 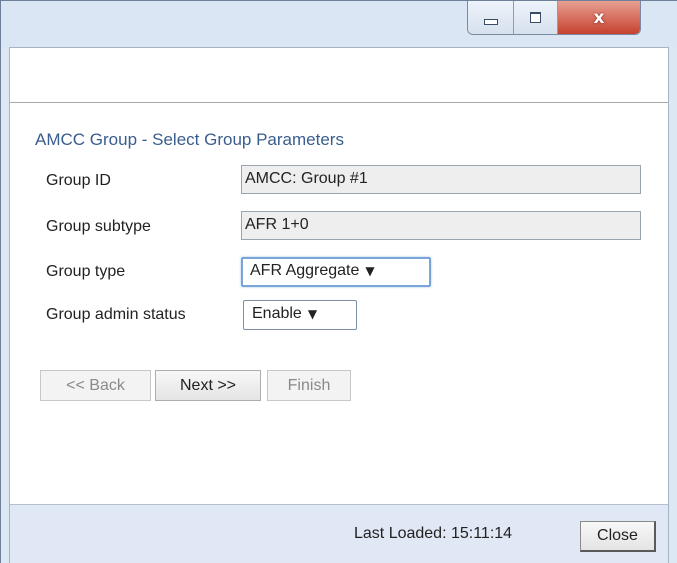 What do you see at coordinates (305, 270) in the screenshot?
I see `group-type-value: AFR Aggregate` at bounding box center [305, 270].